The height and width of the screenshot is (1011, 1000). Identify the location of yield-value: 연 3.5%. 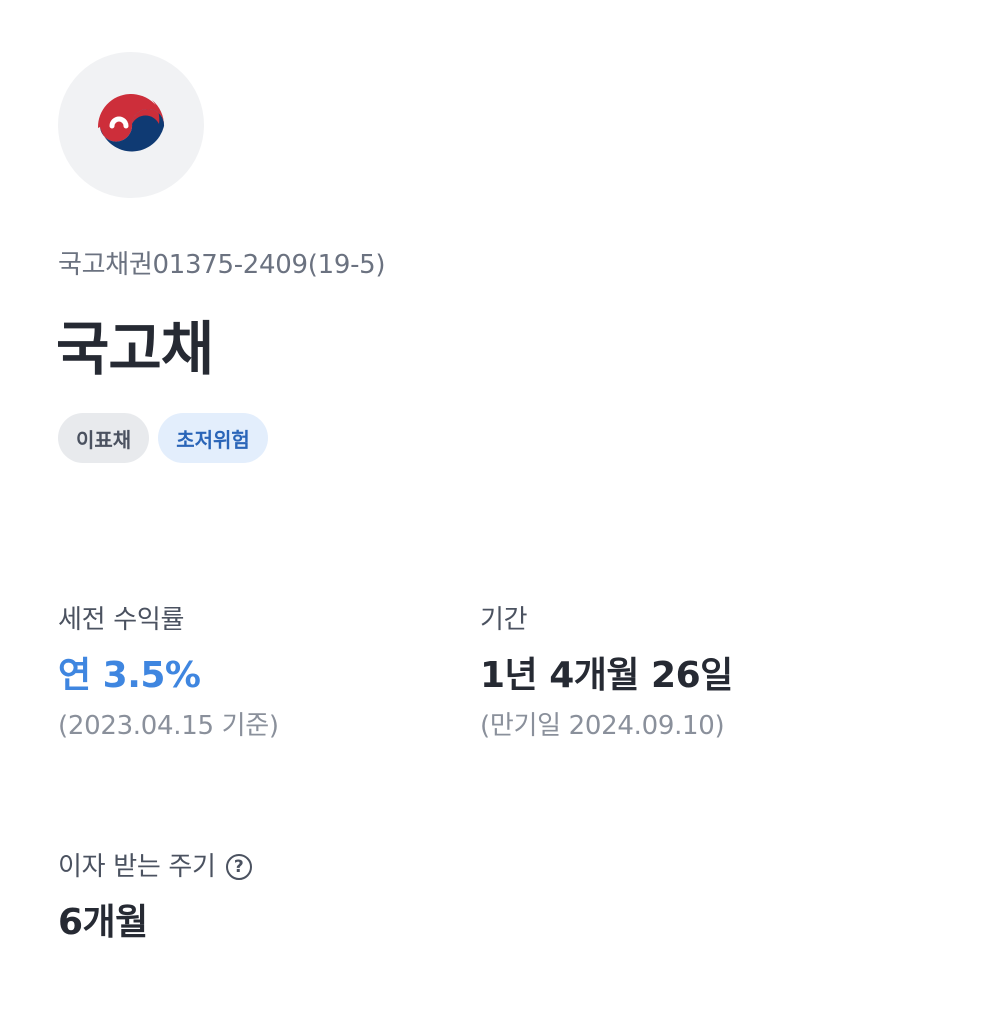
(129, 675).